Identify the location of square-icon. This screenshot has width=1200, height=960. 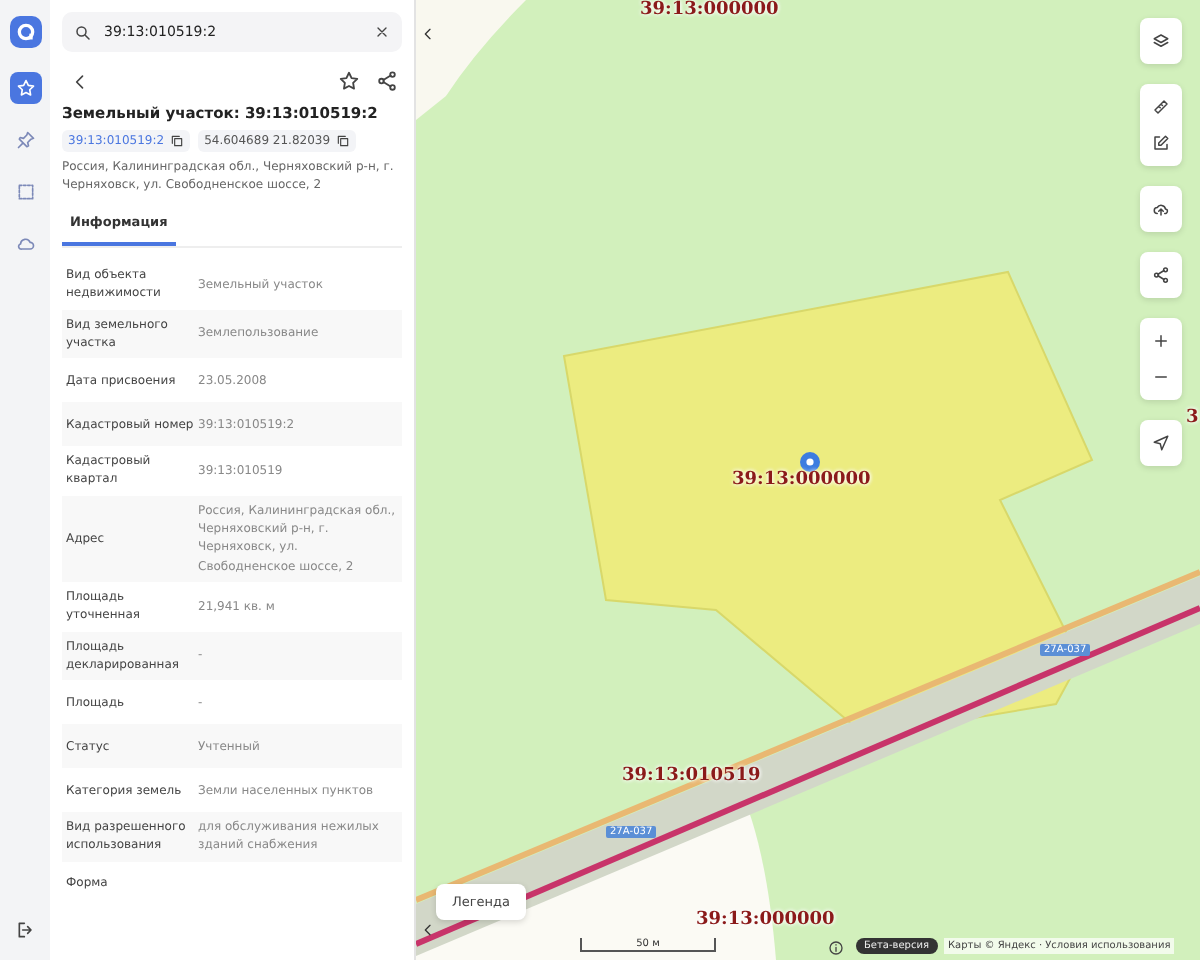
(25, 192).